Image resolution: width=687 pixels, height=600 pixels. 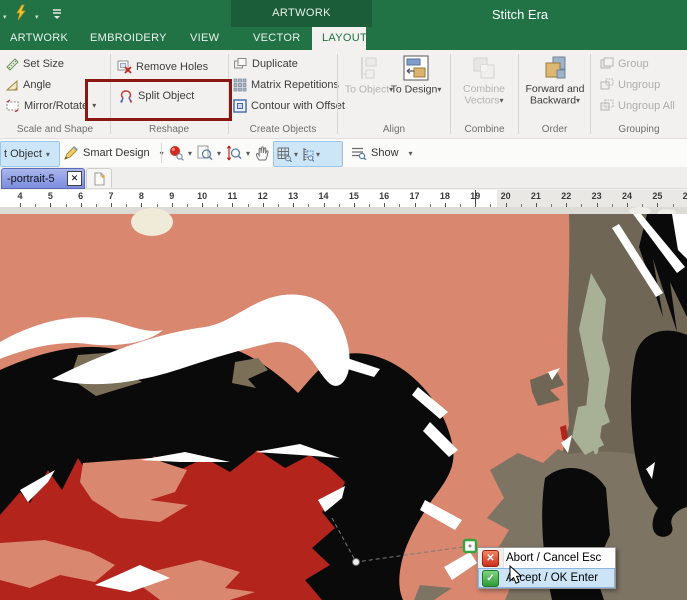 I want to click on mouse-cursor, so click(x=516, y=574).